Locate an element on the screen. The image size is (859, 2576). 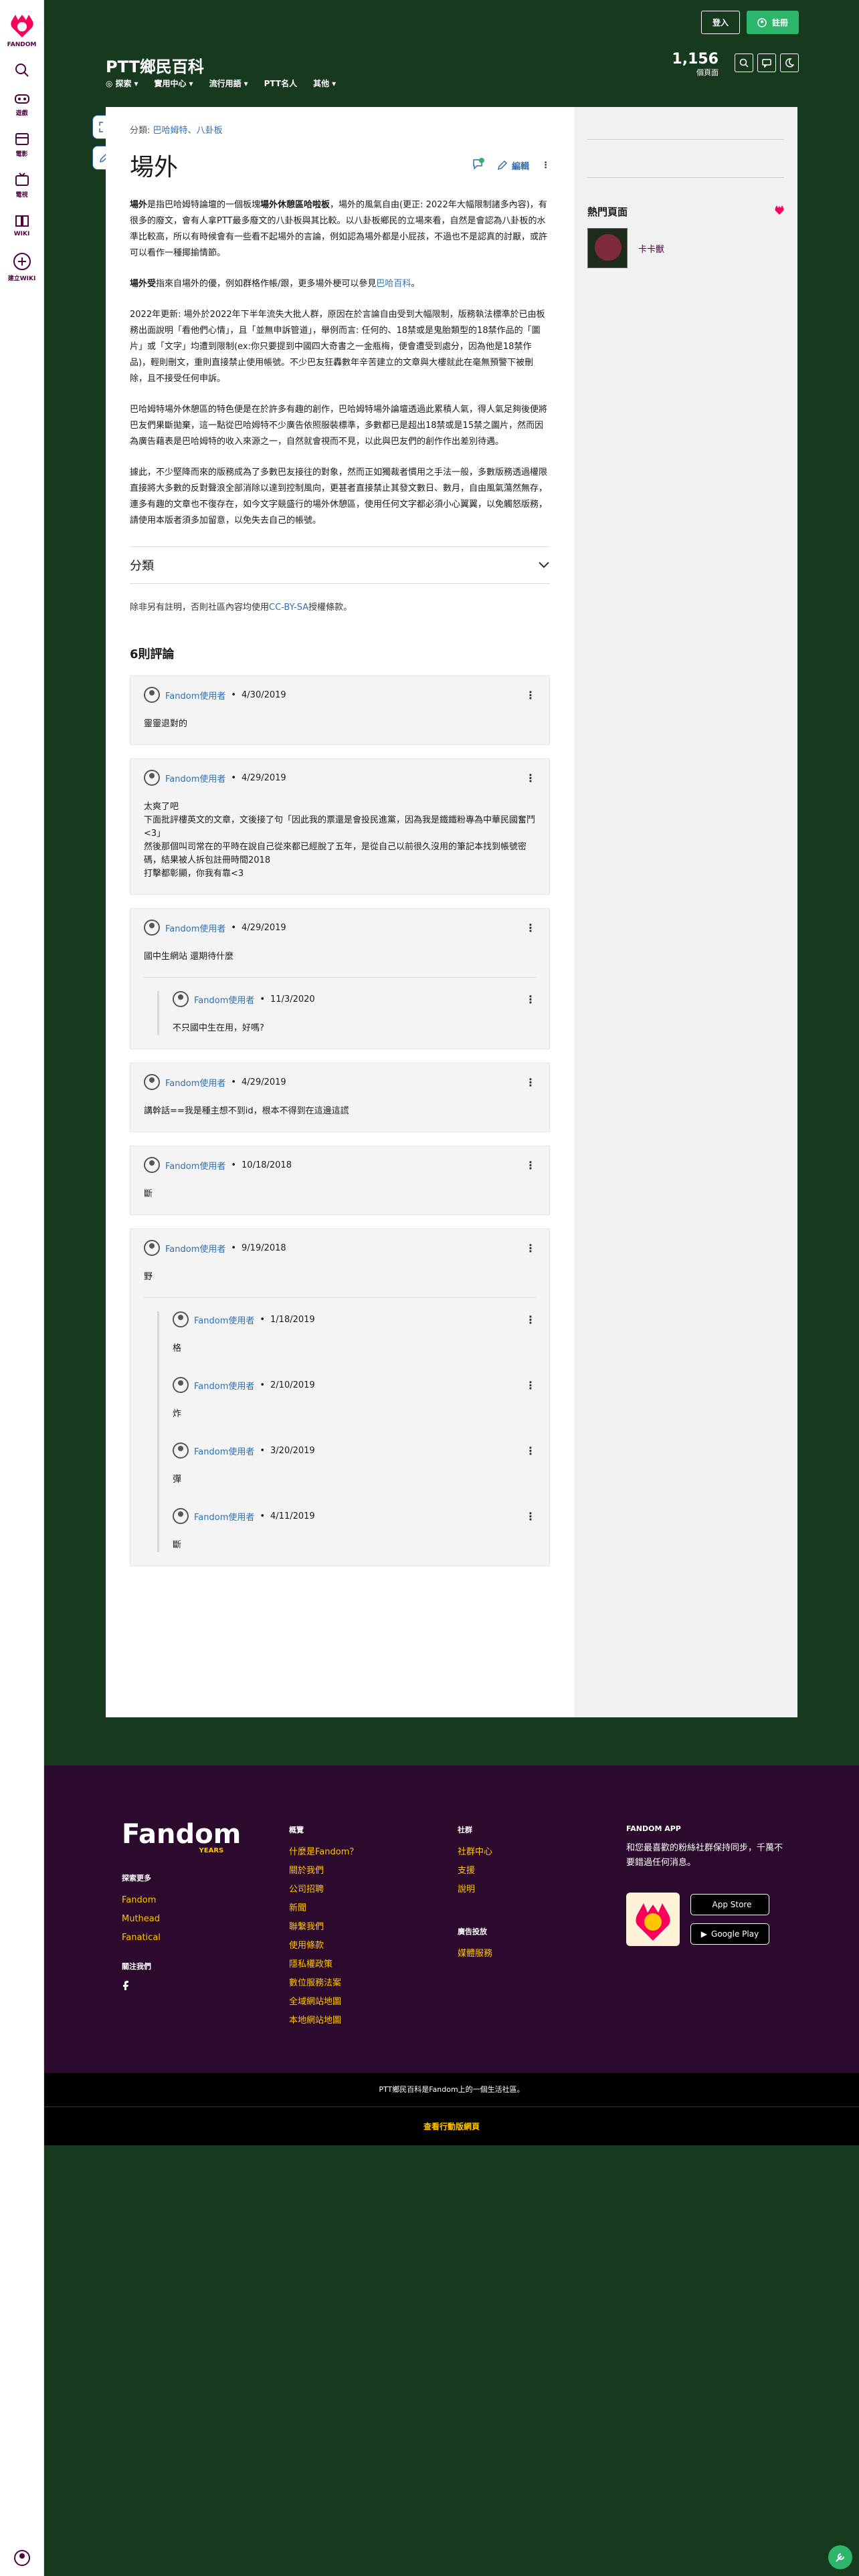
facebook-icon is located at coordinates (126, 1985).